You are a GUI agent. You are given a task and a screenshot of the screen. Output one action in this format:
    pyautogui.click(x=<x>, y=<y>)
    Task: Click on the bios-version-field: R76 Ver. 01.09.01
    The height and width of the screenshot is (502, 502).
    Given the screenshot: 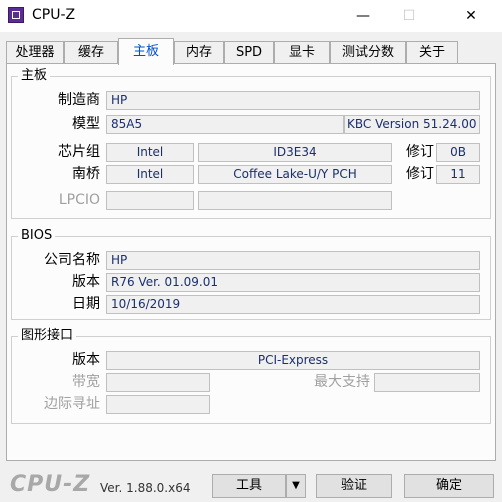 What is the action you would take?
    pyautogui.click(x=293, y=282)
    